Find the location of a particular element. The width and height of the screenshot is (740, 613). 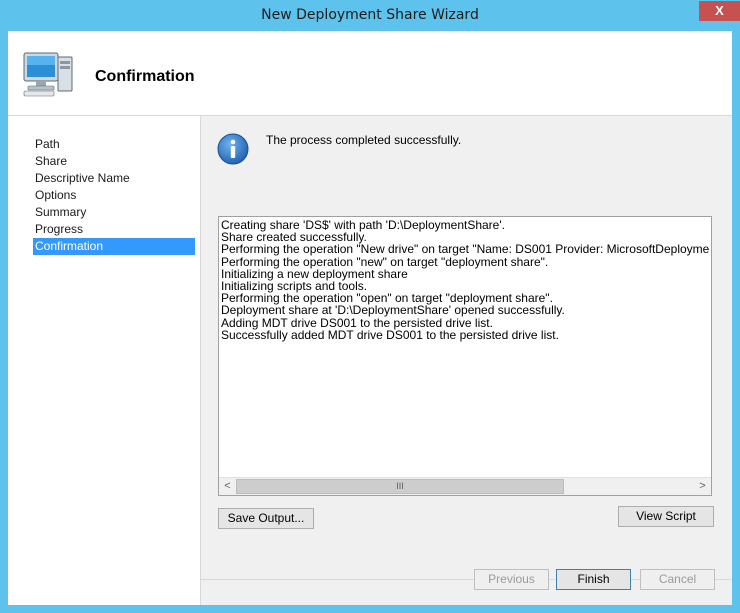

window-title: New Deployment Share Wizard is located at coordinates (370, 15).